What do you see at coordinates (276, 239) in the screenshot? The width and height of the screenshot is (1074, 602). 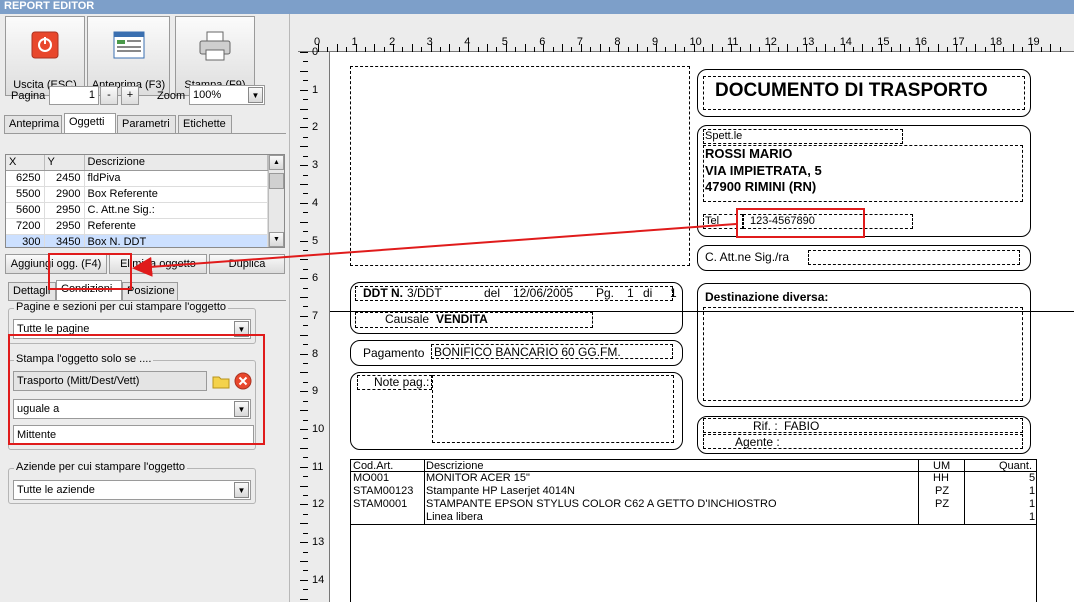 I see `scroll-down-icon: ▼` at bounding box center [276, 239].